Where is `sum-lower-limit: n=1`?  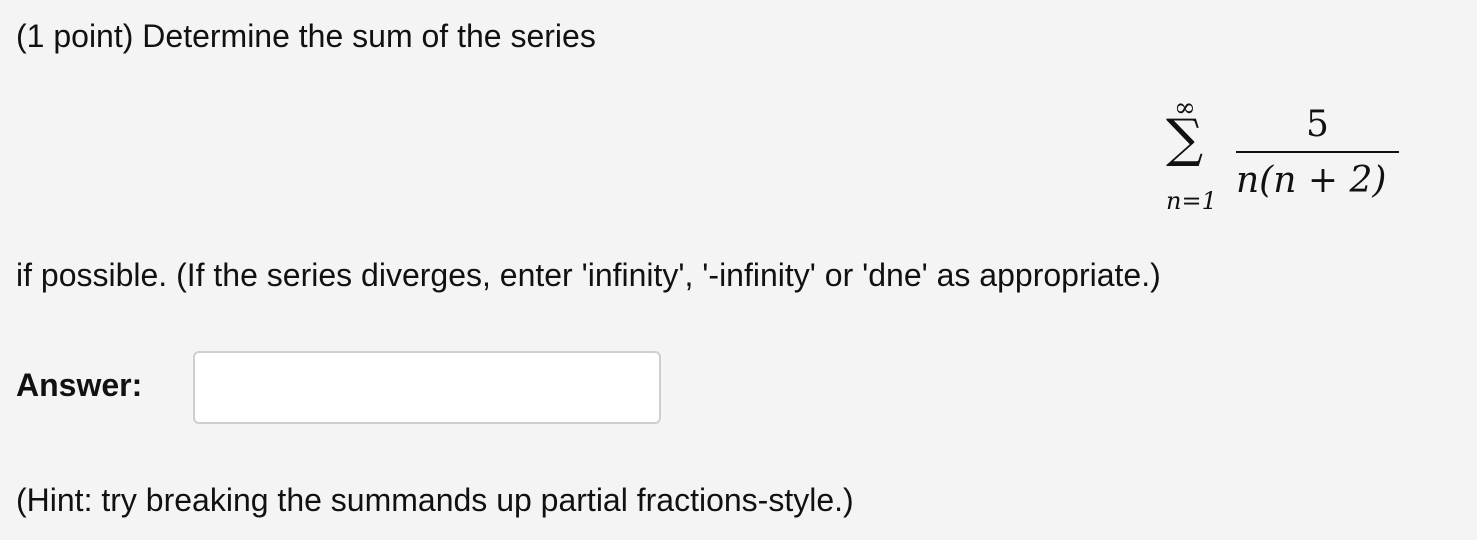 sum-lower-limit: n=1 is located at coordinates (1191, 201).